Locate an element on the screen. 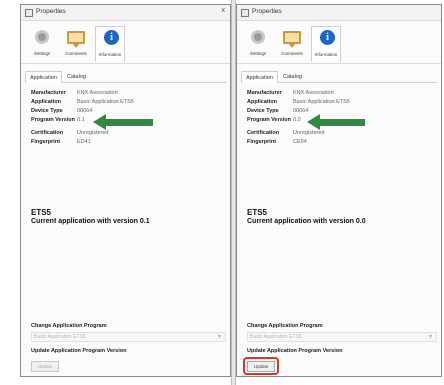  current-version-text: Current application with version 0.0 is located at coordinates (306, 221).